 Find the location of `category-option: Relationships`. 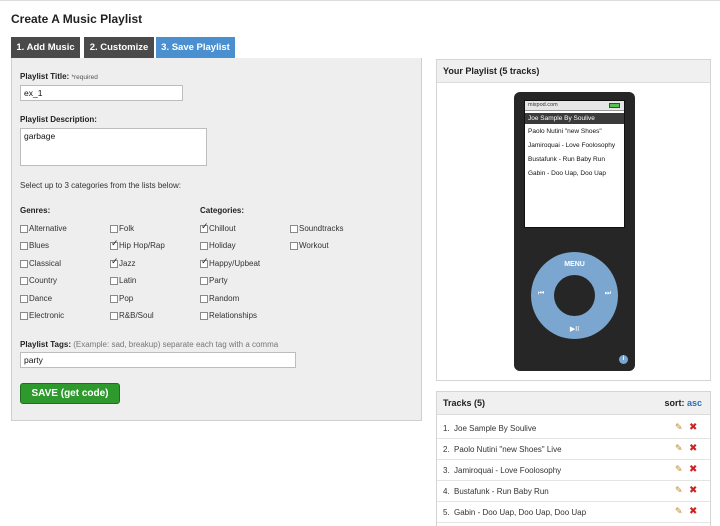

category-option: Relationships is located at coordinates (228, 315).